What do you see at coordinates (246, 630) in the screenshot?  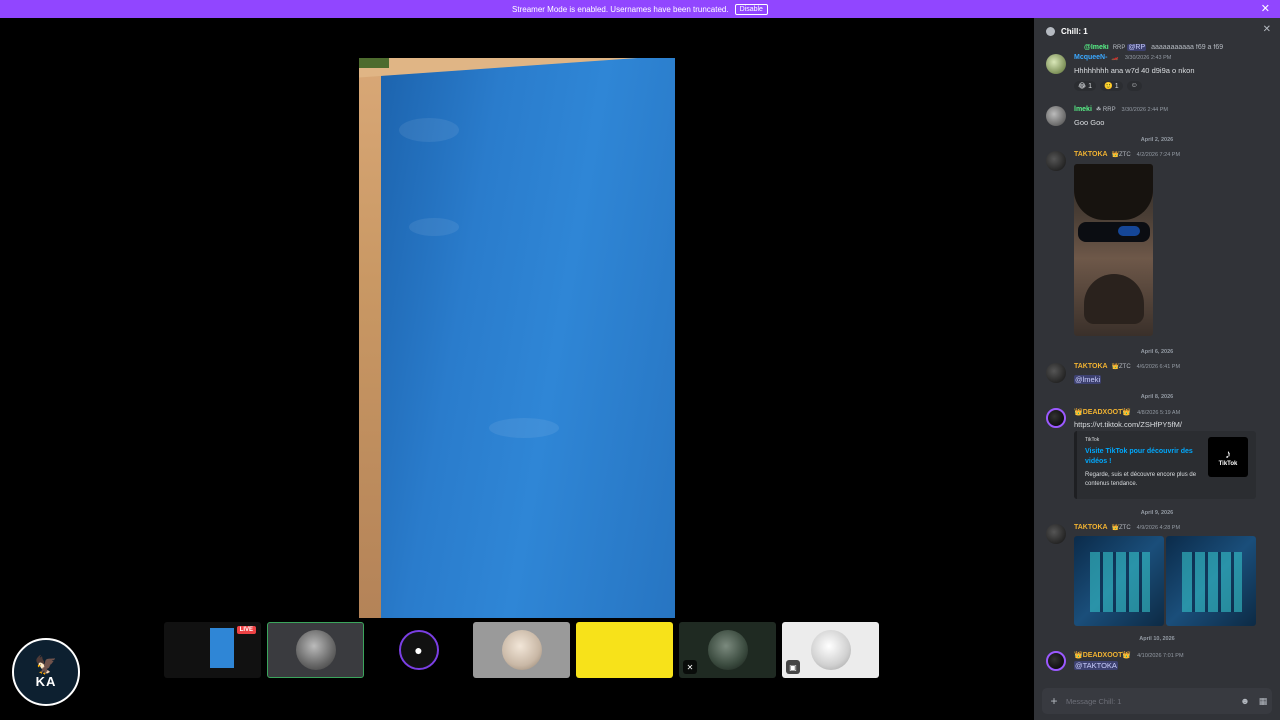 I see `live-badge: LIVE` at bounding box center [246, 630].